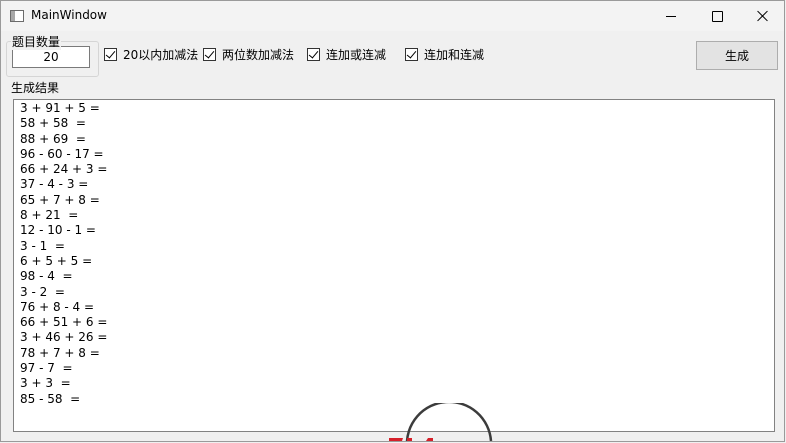  What do you see at coordinates (35, 88) in the screenshot?
I see `result-label: 生成结果` at bounding box center [35, 88].